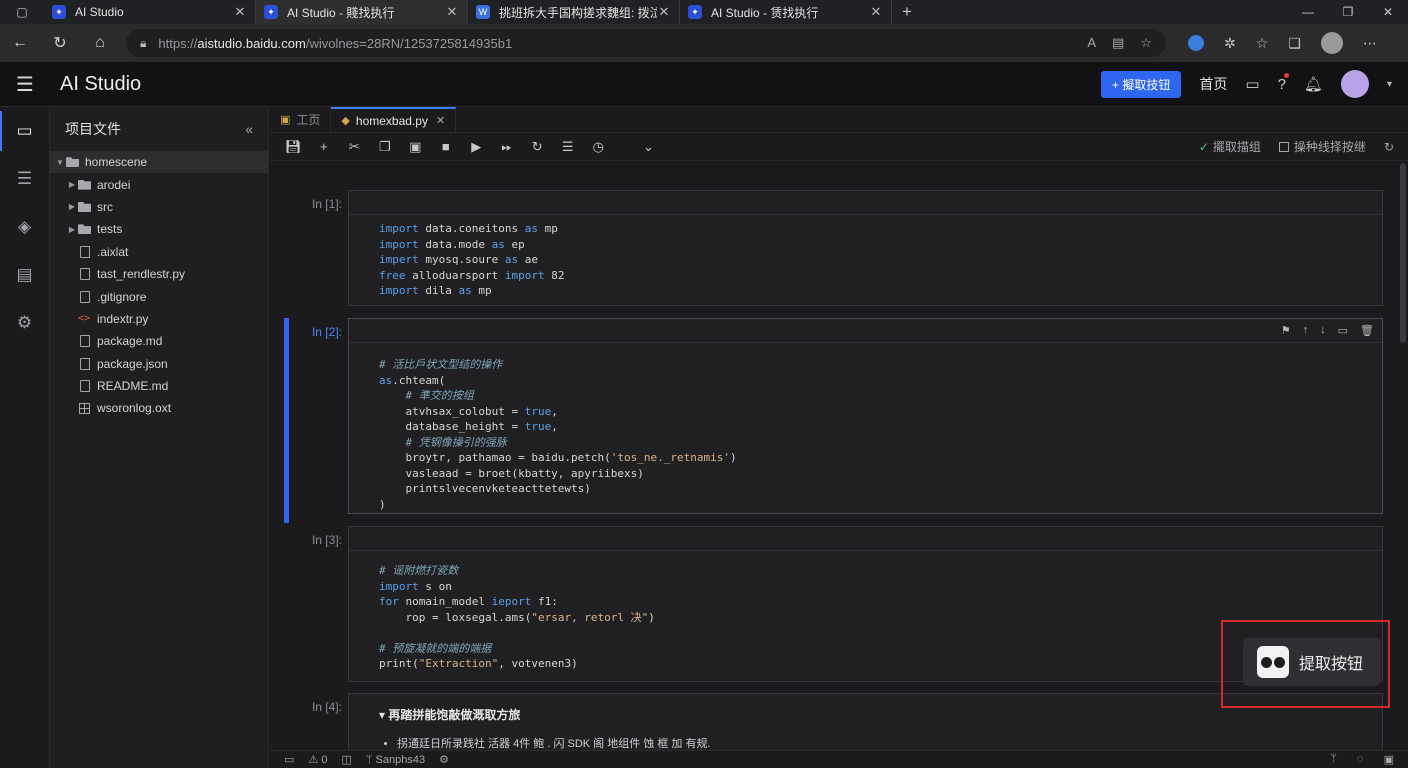  I want to click on primary-action-button: + 擬取技钮, so click(1141, 84).